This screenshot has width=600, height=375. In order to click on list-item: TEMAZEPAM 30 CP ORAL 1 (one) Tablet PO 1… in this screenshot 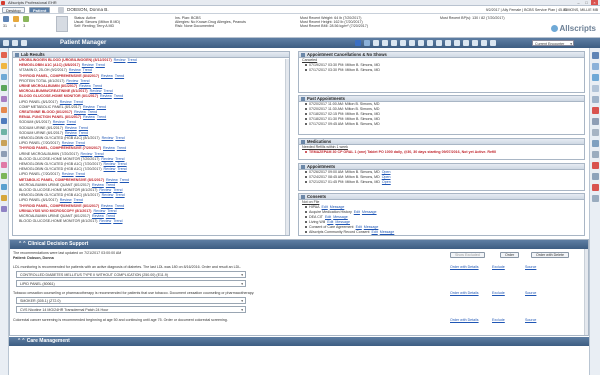, I will do `click(441, 152)`.